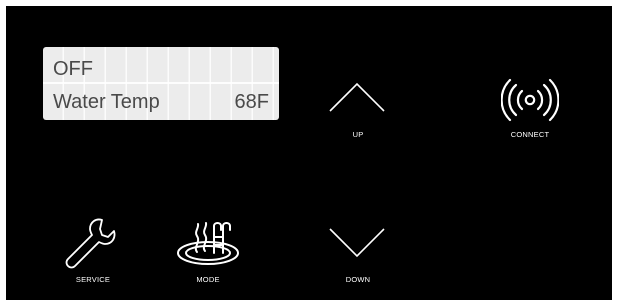  I want to click on service-button: SERVICE, so click(93, 252).